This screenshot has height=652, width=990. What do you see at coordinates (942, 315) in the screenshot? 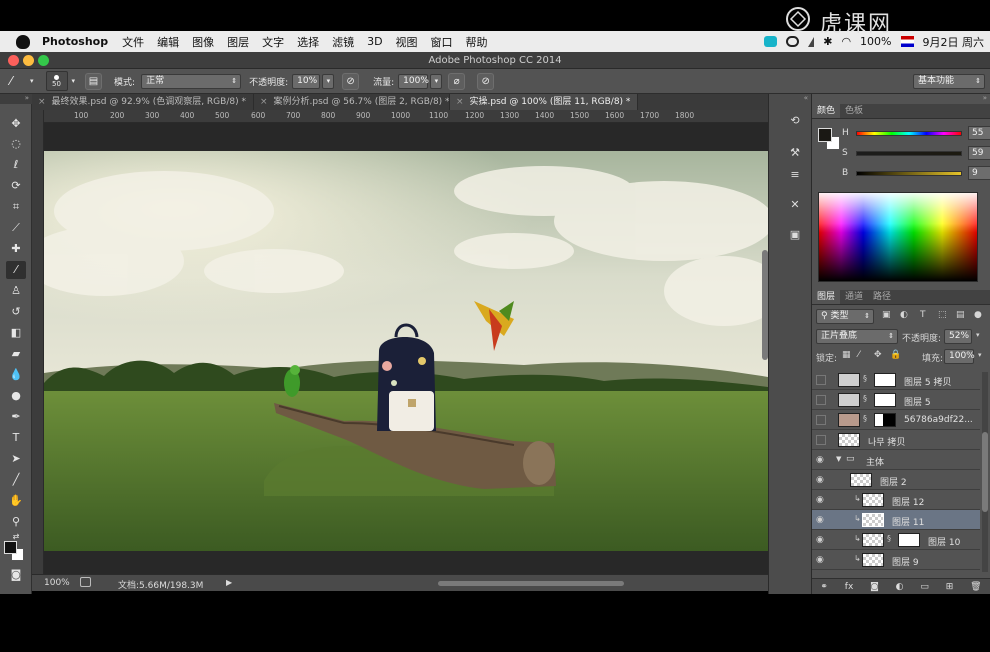
I see `filter-shape-icon: ⬚` at bounding box center [942, 315].